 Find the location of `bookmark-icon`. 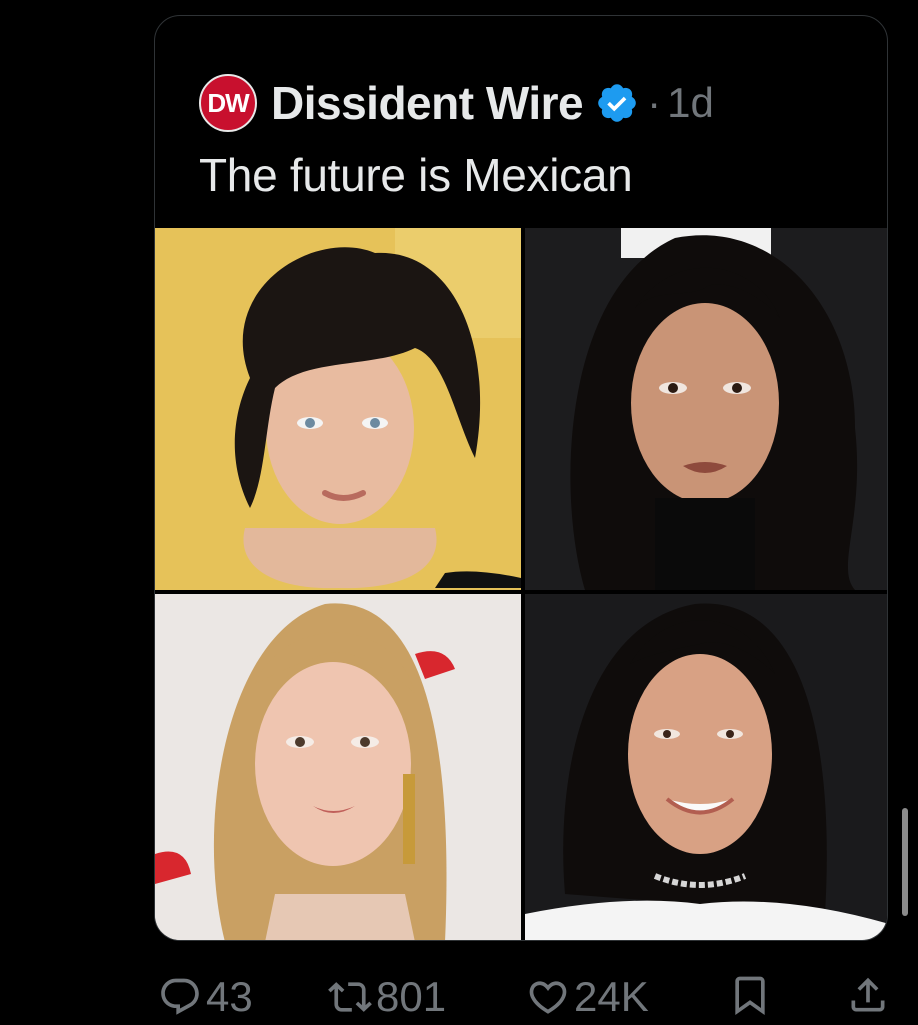

bookmark-icon is located at coordinates (750, 996).